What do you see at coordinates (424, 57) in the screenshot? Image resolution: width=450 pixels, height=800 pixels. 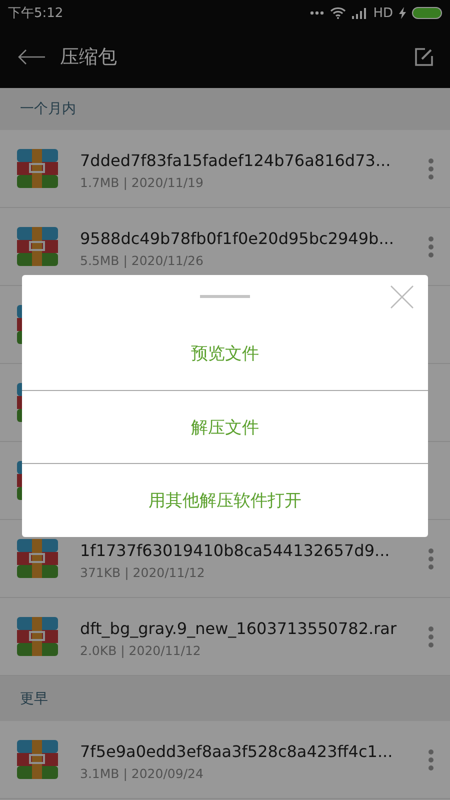 I see `edit-button` at bounding box center [424, 57].